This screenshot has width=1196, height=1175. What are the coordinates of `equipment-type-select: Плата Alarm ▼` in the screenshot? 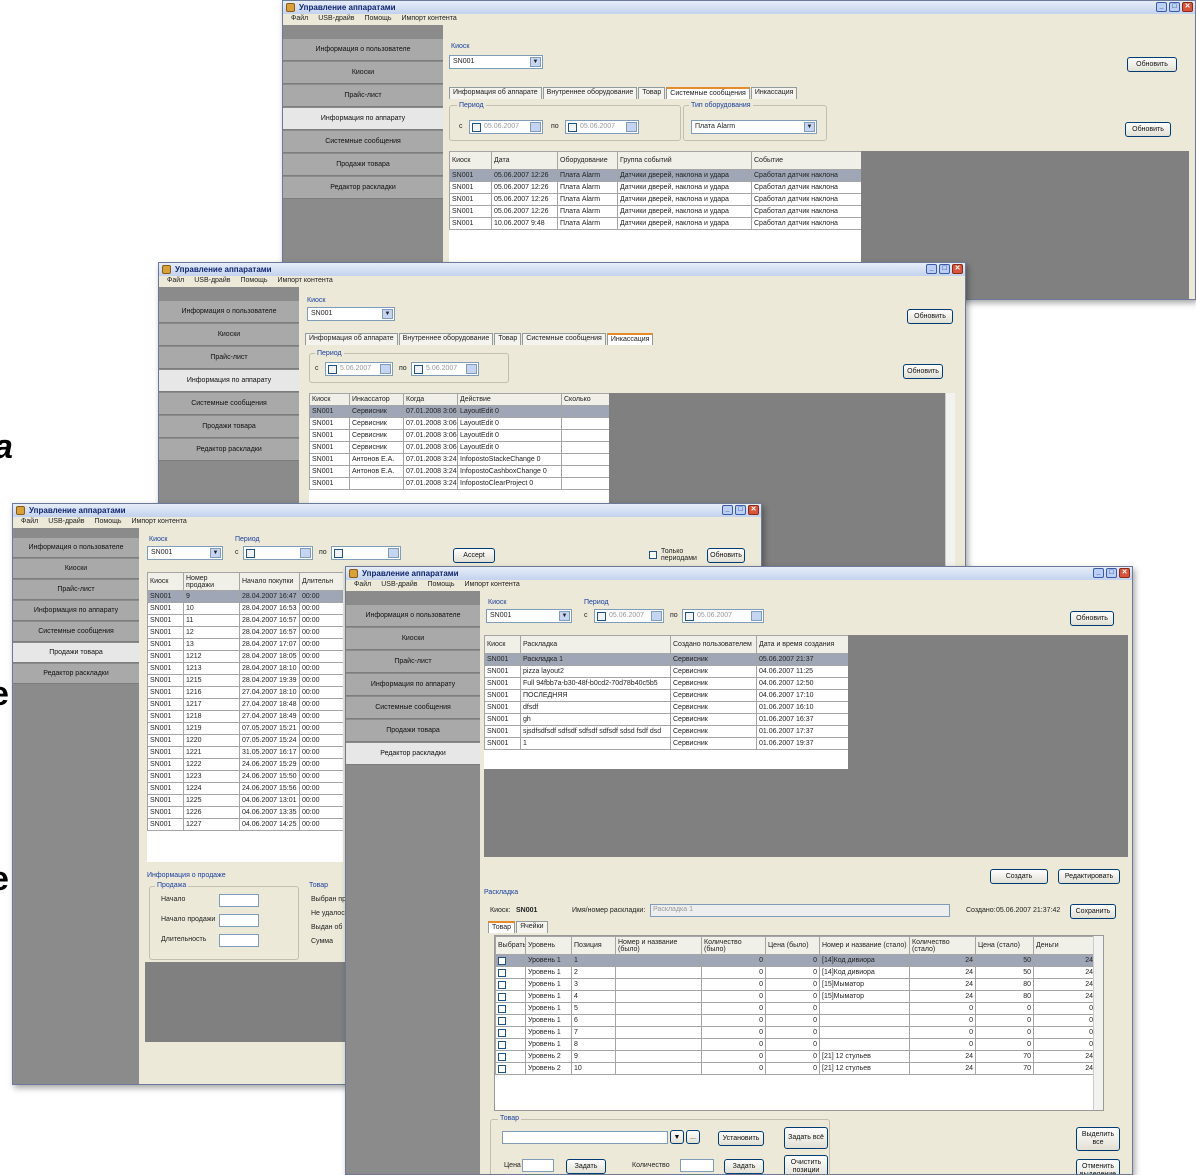 It's located at (754, 127).